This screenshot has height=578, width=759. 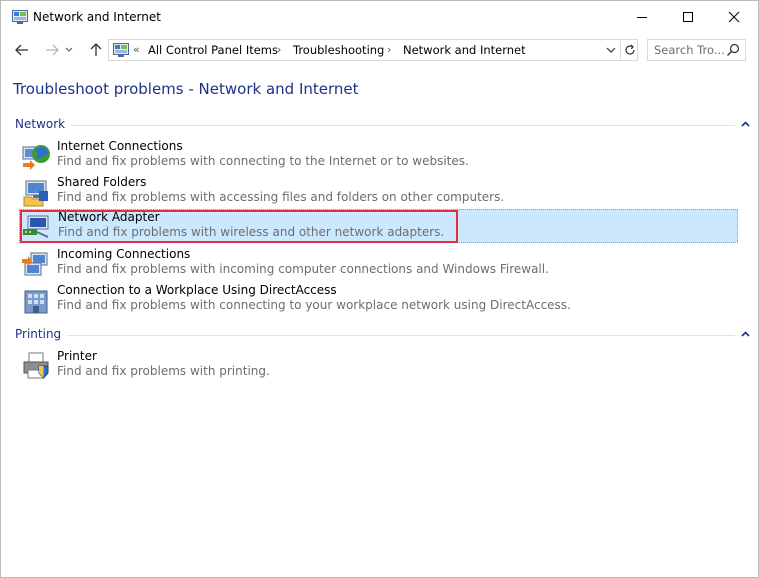 I want to click on window-title: Network and Internet, so click(x=97, y=17).